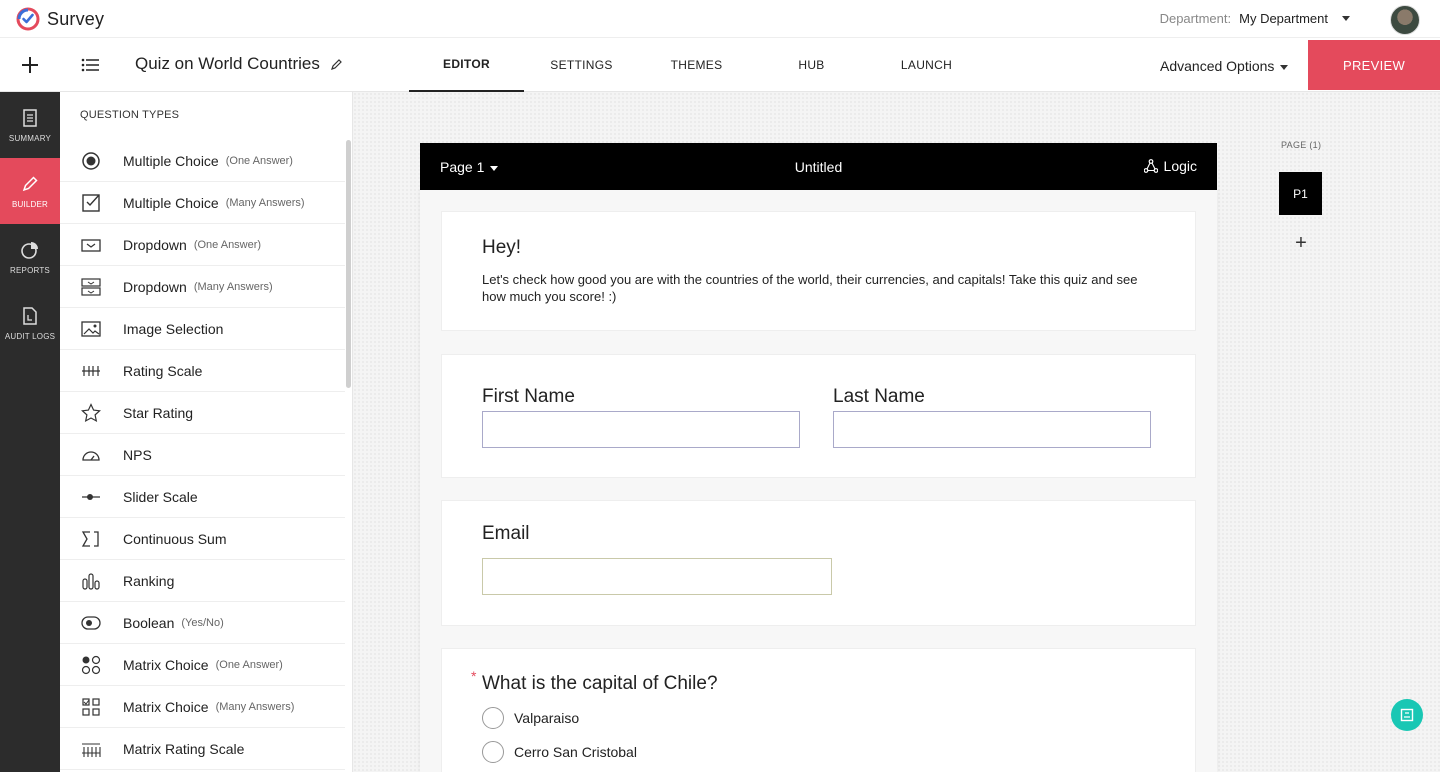 The image size is (1440, 772). I want to click on qtype-image-selection: Image Selection, so click(202, 329).